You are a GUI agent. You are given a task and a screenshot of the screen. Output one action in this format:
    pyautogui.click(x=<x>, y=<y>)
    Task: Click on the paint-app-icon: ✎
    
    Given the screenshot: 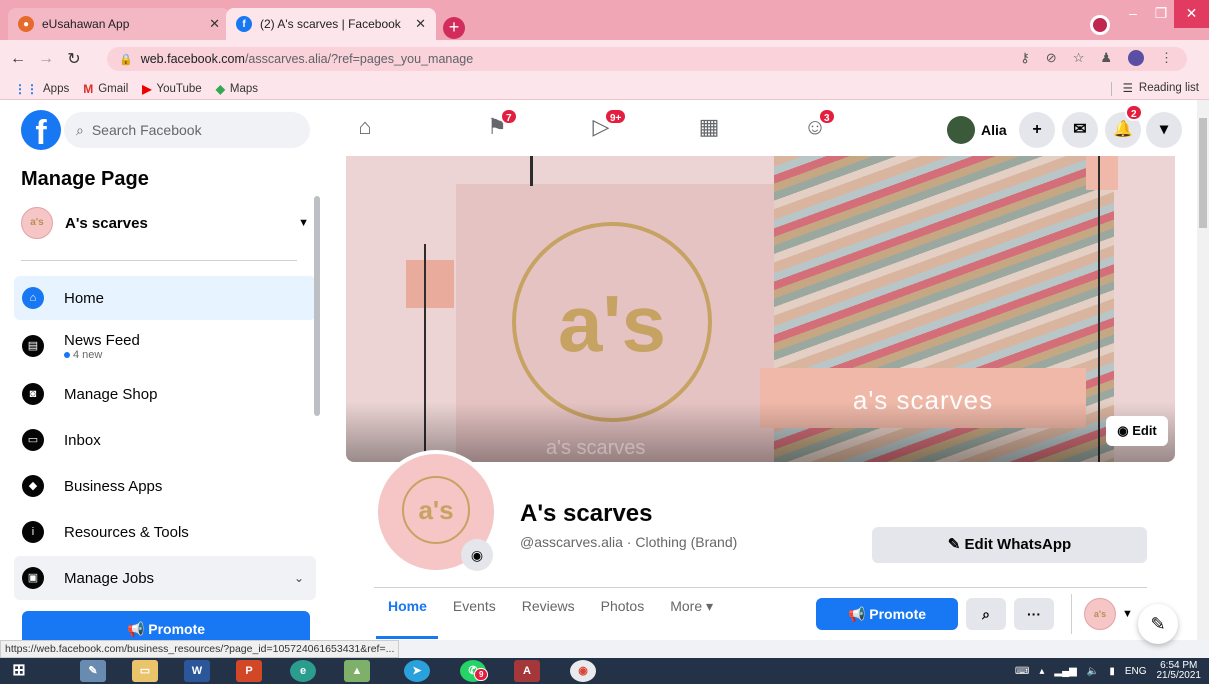 What is the action you would take?
    pyautogui.click(x=93, y=671)
    